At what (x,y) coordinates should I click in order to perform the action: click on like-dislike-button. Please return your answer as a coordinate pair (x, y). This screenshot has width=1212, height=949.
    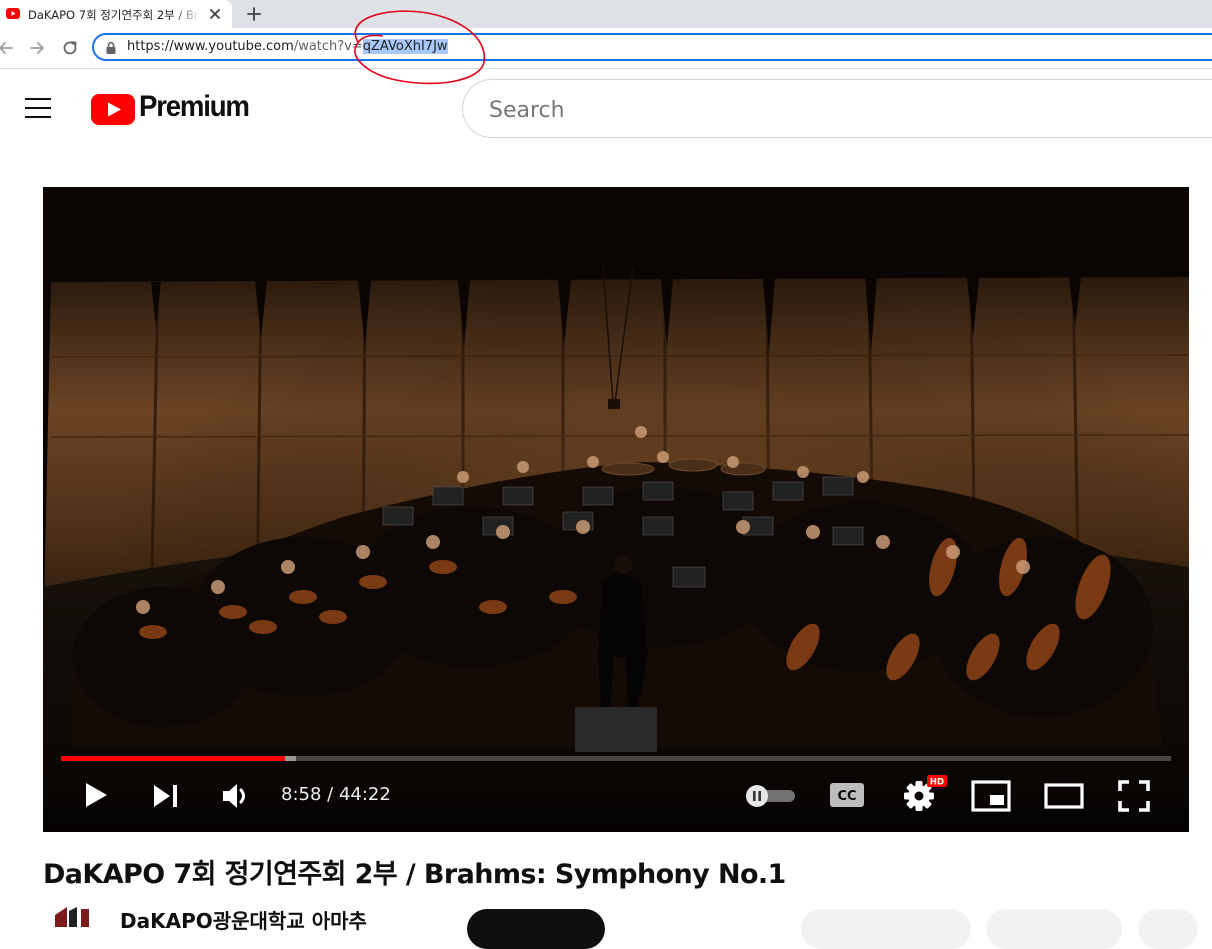
    Looking at the image, I should click on (886, 929).